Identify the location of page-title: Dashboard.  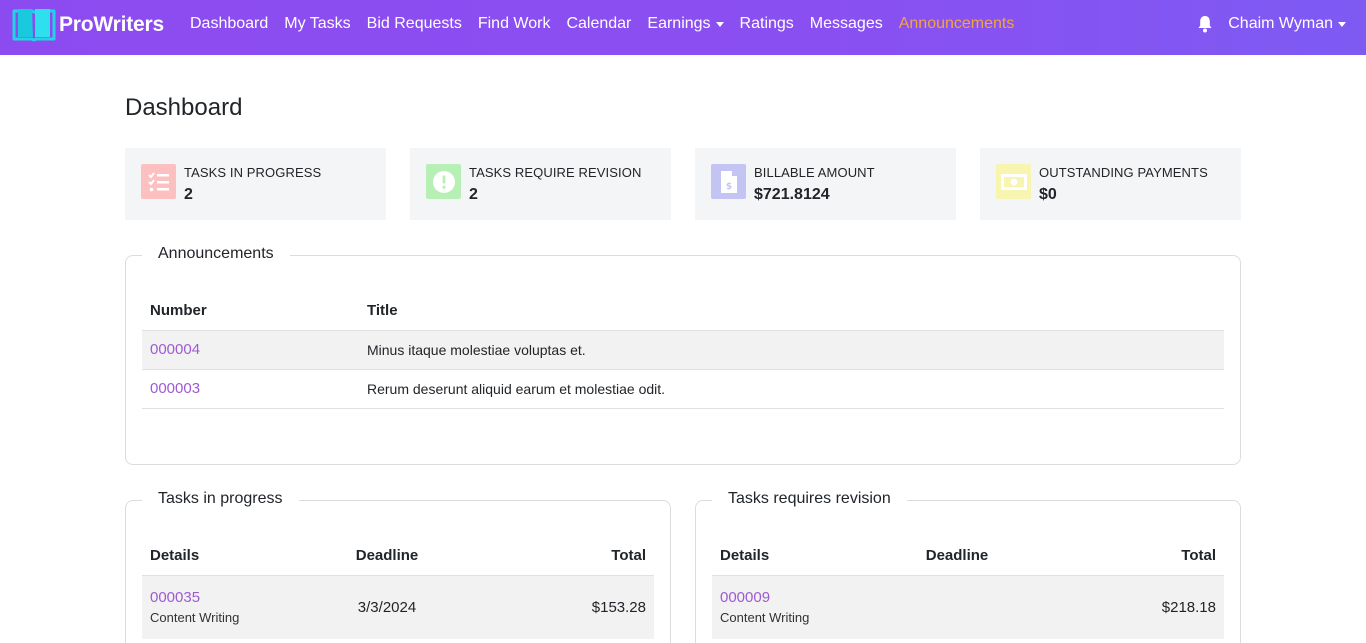
(184, 107).